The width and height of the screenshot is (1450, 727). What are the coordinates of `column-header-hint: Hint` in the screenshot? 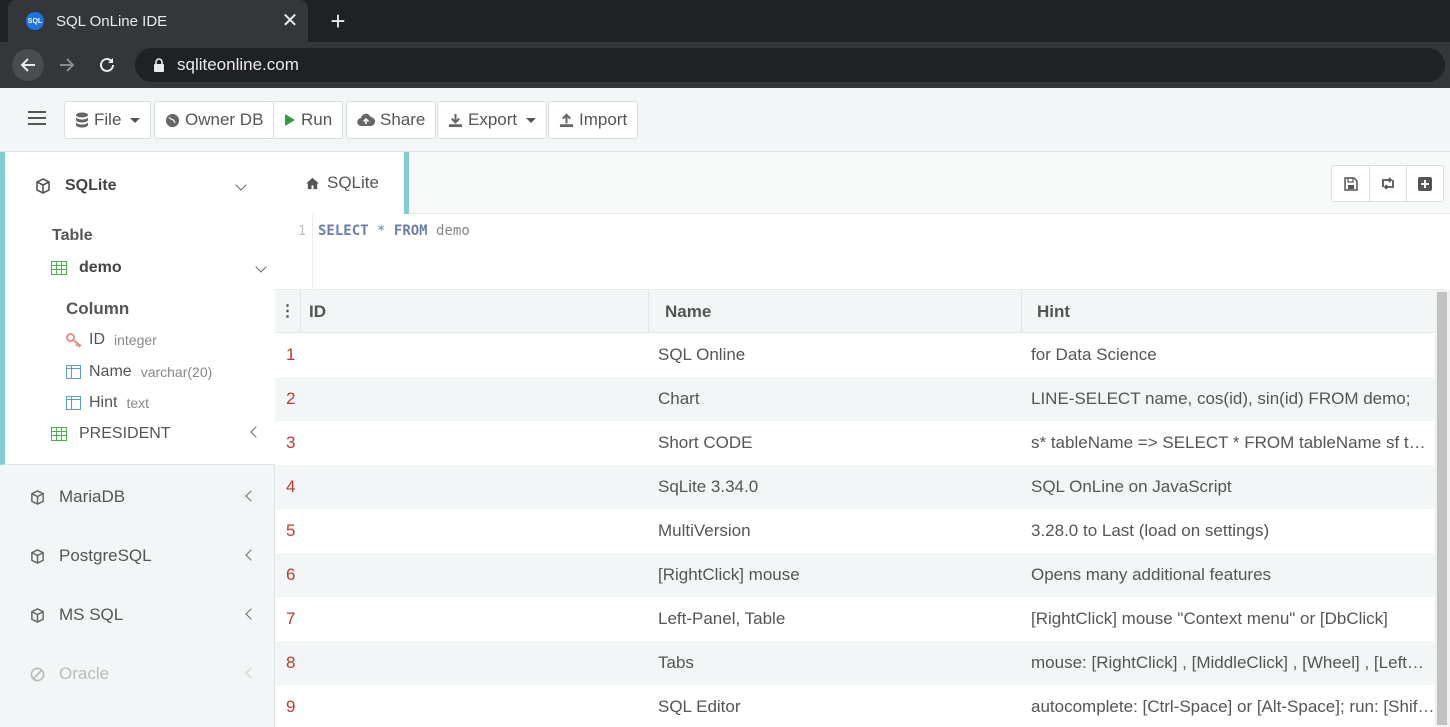 It's located at (1228, 311).